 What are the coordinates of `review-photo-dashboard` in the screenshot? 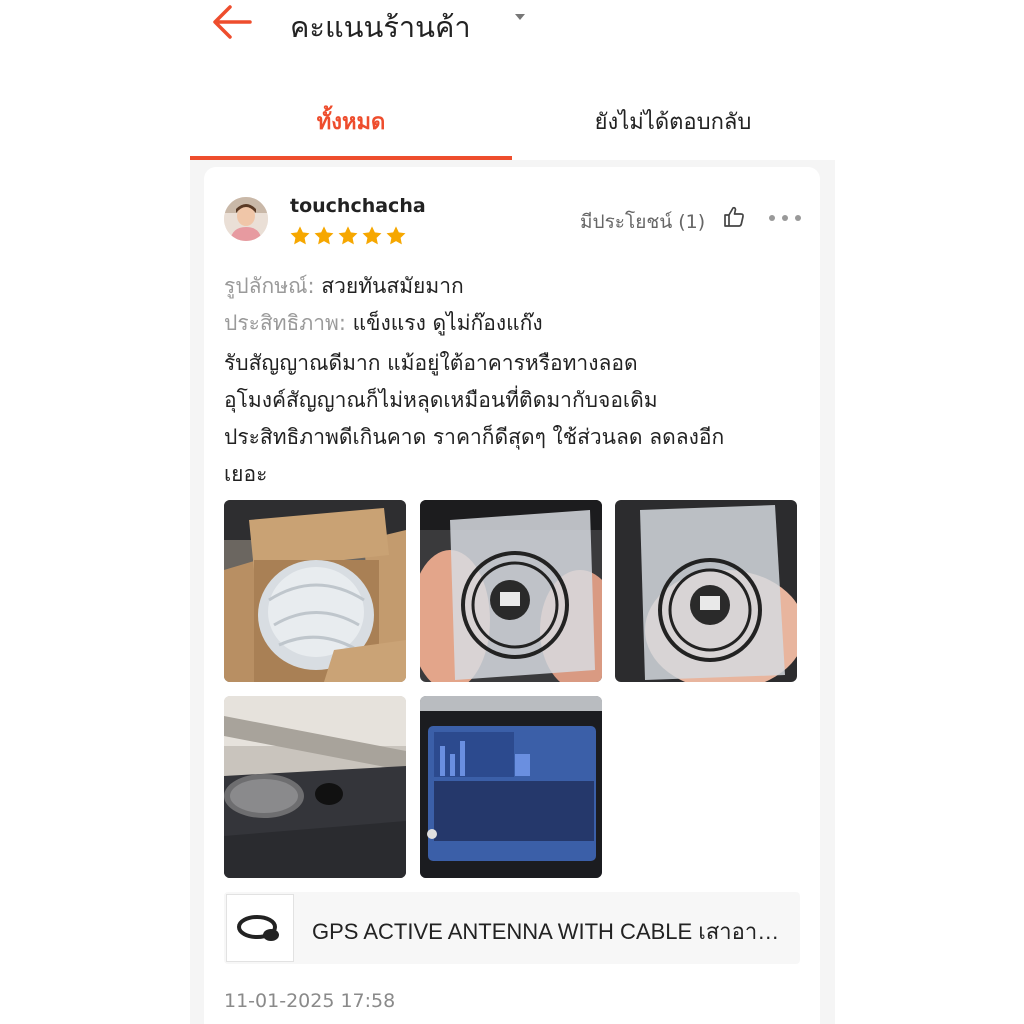 It's located at (315, 787).